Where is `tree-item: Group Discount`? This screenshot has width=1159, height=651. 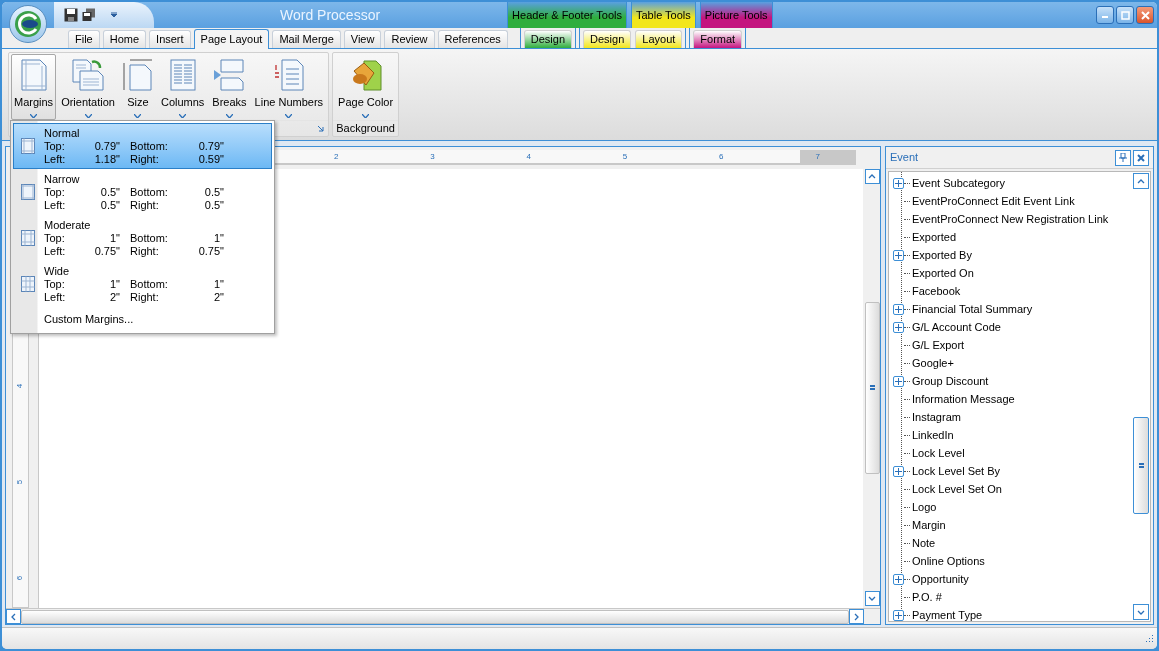
tree-item: Group Discount is located at coordinates (950, 381).